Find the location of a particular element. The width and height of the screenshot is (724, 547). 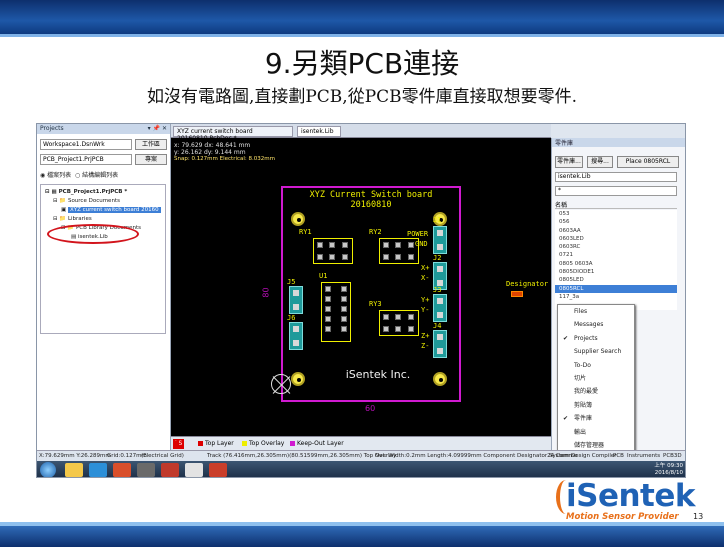

dimension-width: 60 is located at coordinates (370, 408).